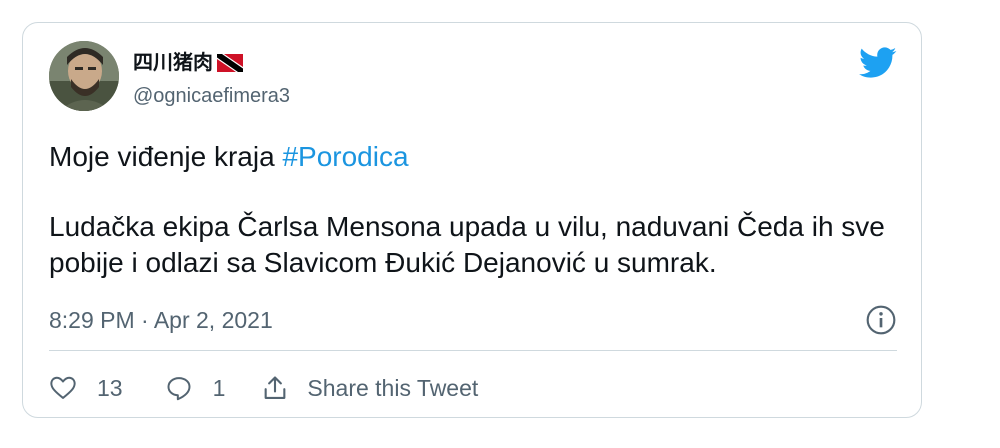 This screenshot has width=1000, height=448. What do you see at coordinates (345, 156) in the screenshot?
I see `hashtag-link: #Porodica` at bounding box center [345, 156].